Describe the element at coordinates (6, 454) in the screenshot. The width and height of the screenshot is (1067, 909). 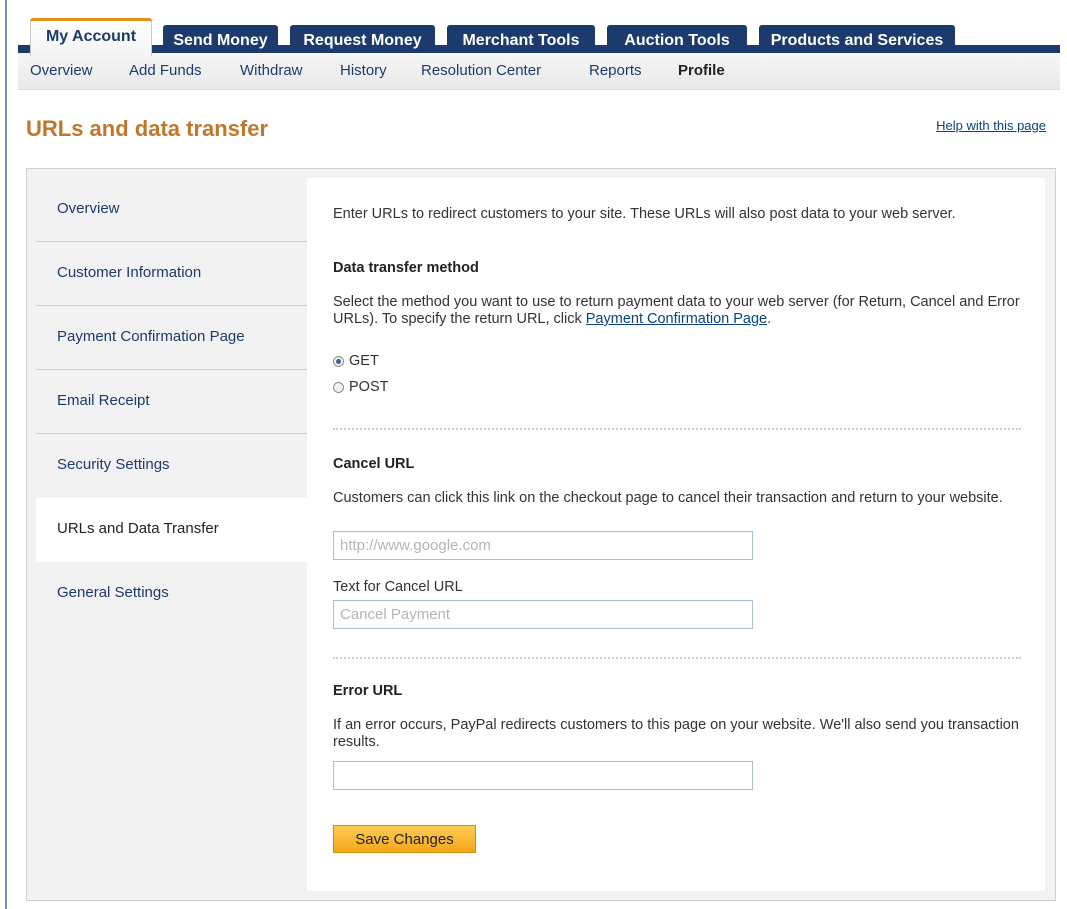
I see `left-border` at that location.